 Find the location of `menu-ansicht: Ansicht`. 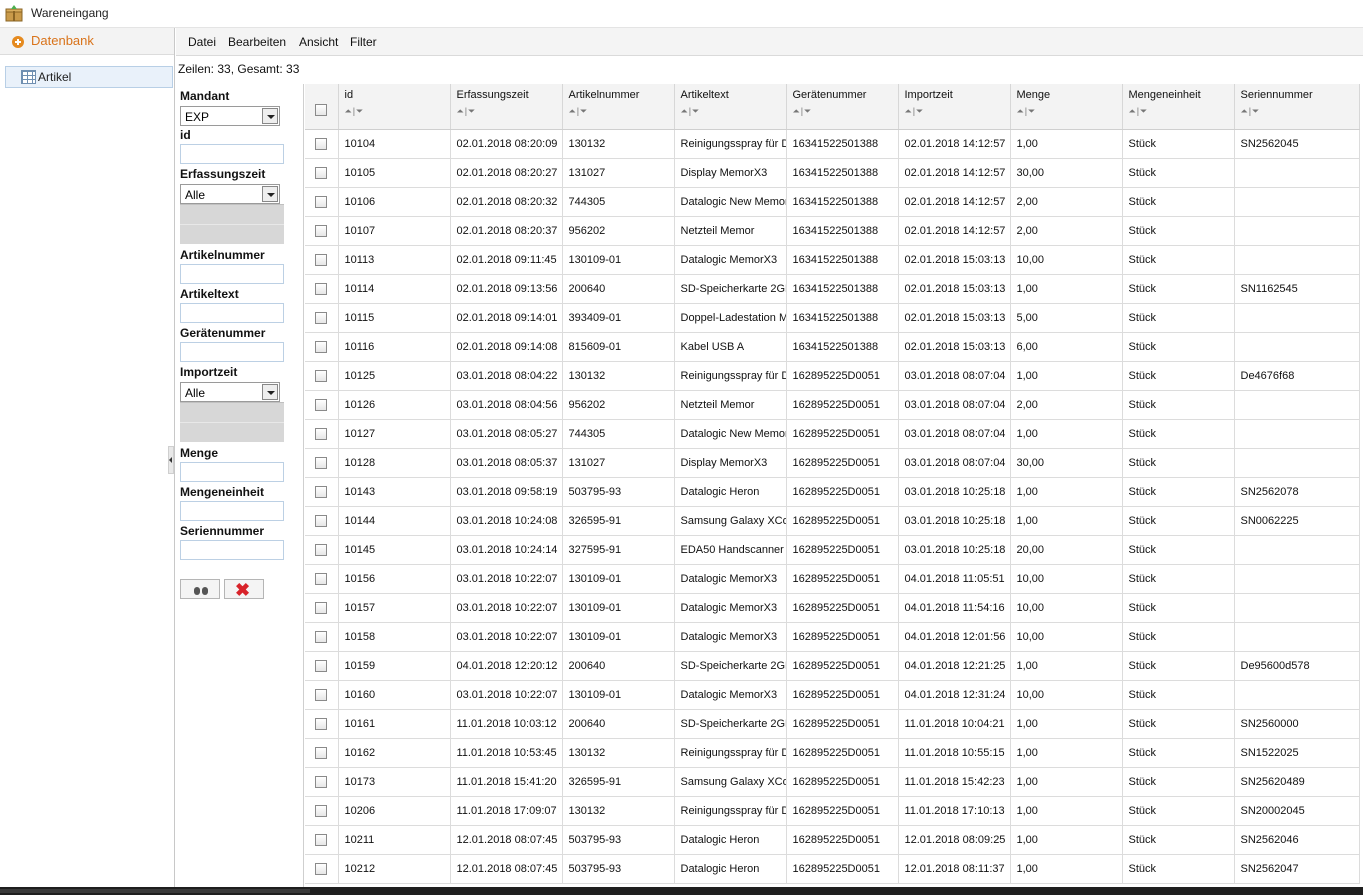

menu-ansicht: Ansicht is located at coordinates (318, 42).